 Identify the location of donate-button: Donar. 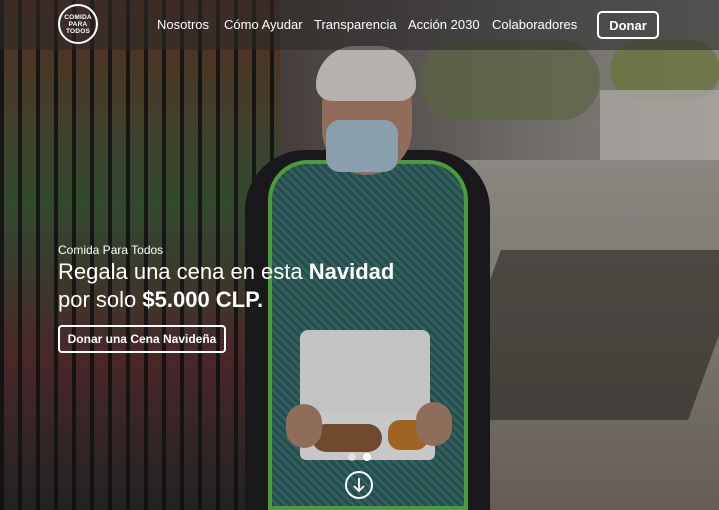
(628, 25).